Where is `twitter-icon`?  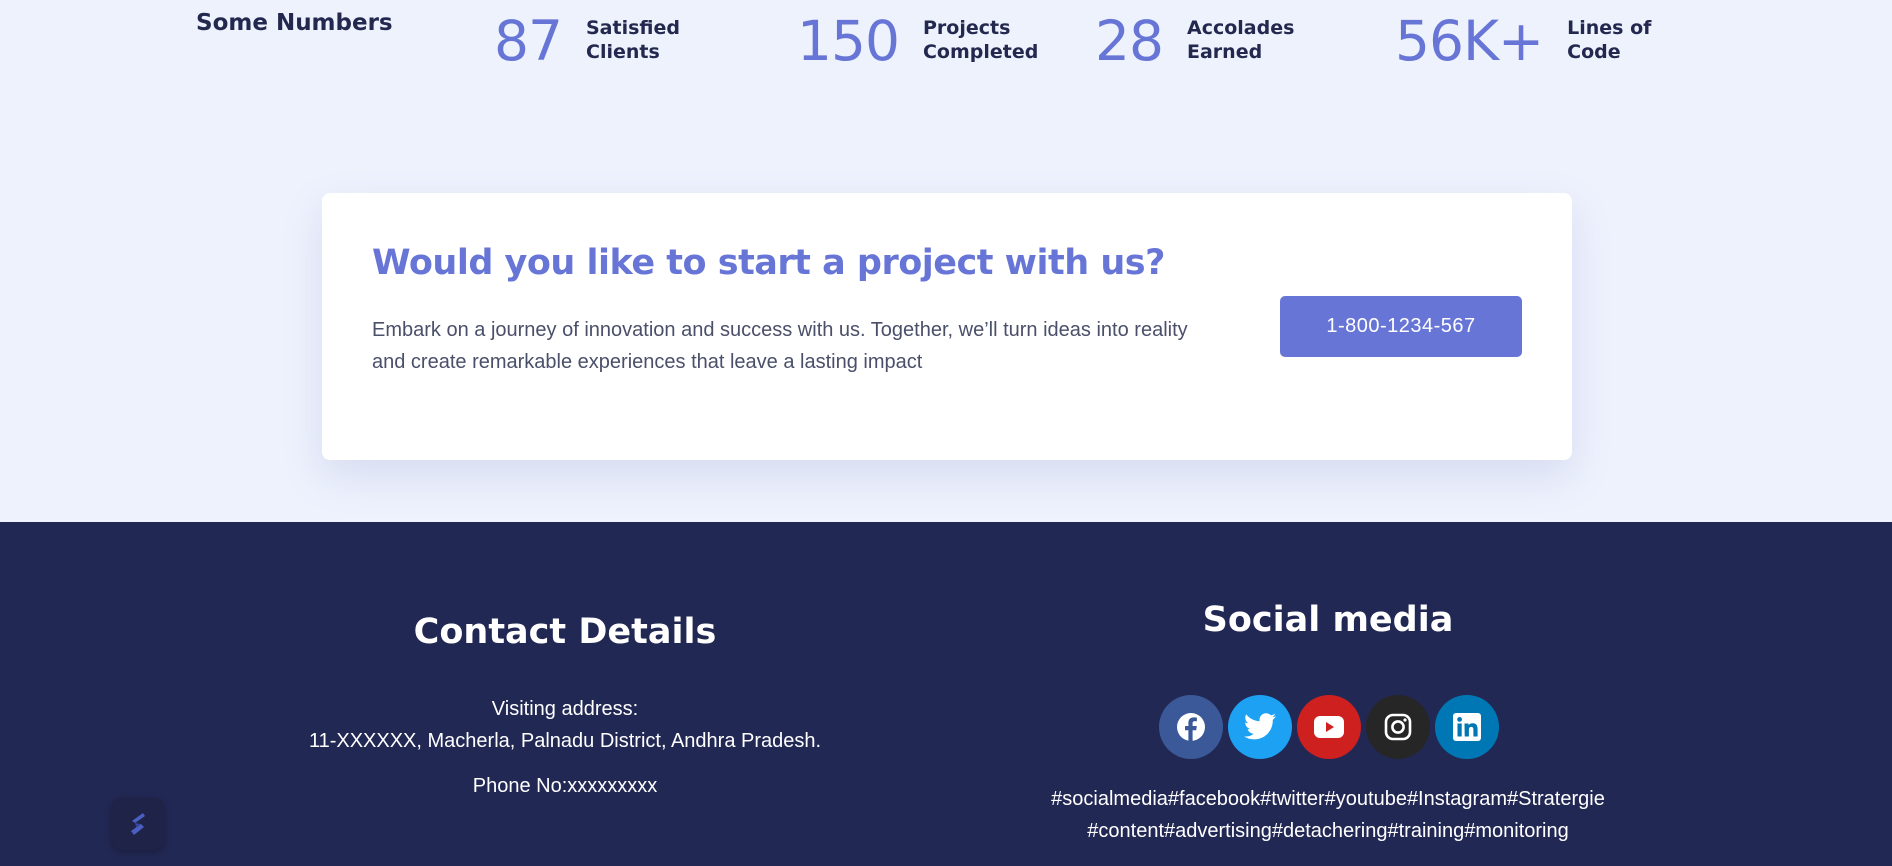
twitter-icon is located at coordinates (1260, 727).